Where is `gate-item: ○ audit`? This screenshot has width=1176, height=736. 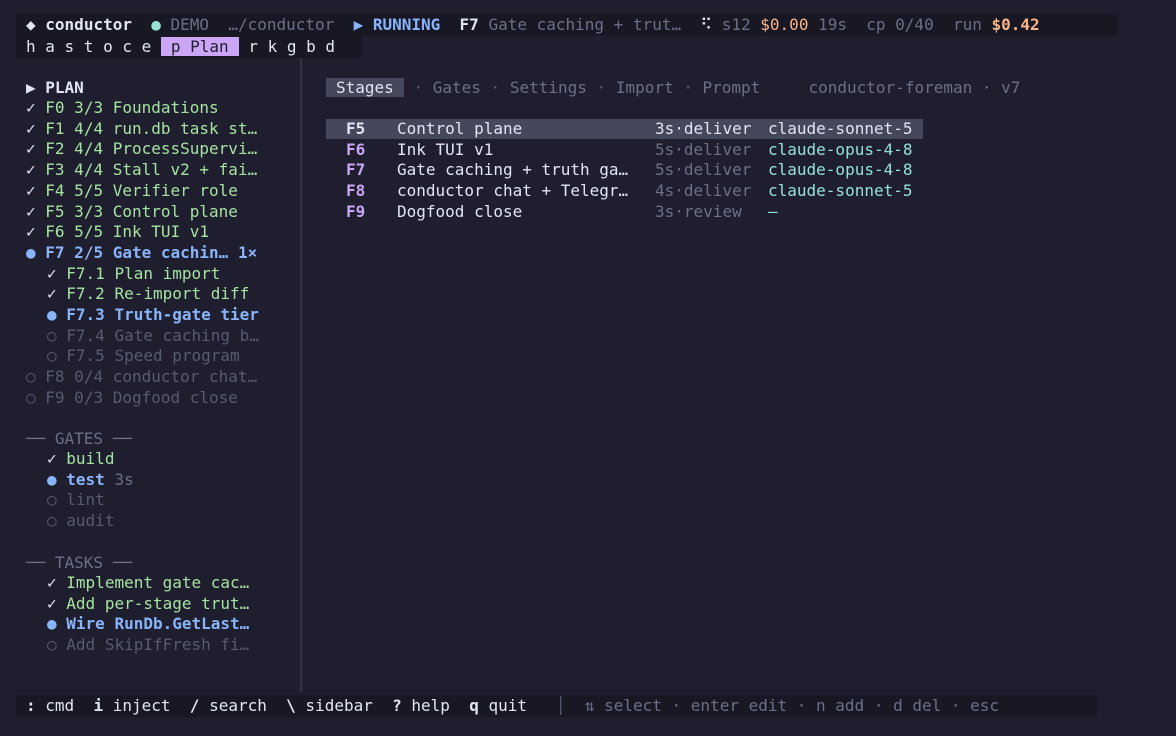
gate-item: ○ audit is located at coordinates (70, 521).